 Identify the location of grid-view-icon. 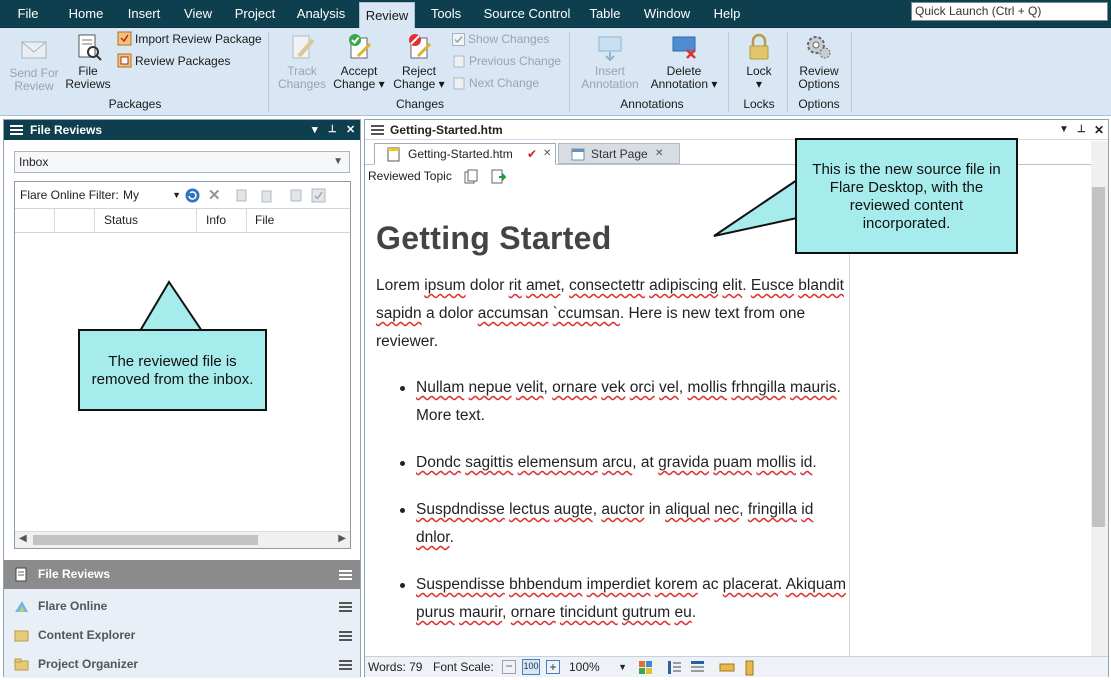
(645, 667).